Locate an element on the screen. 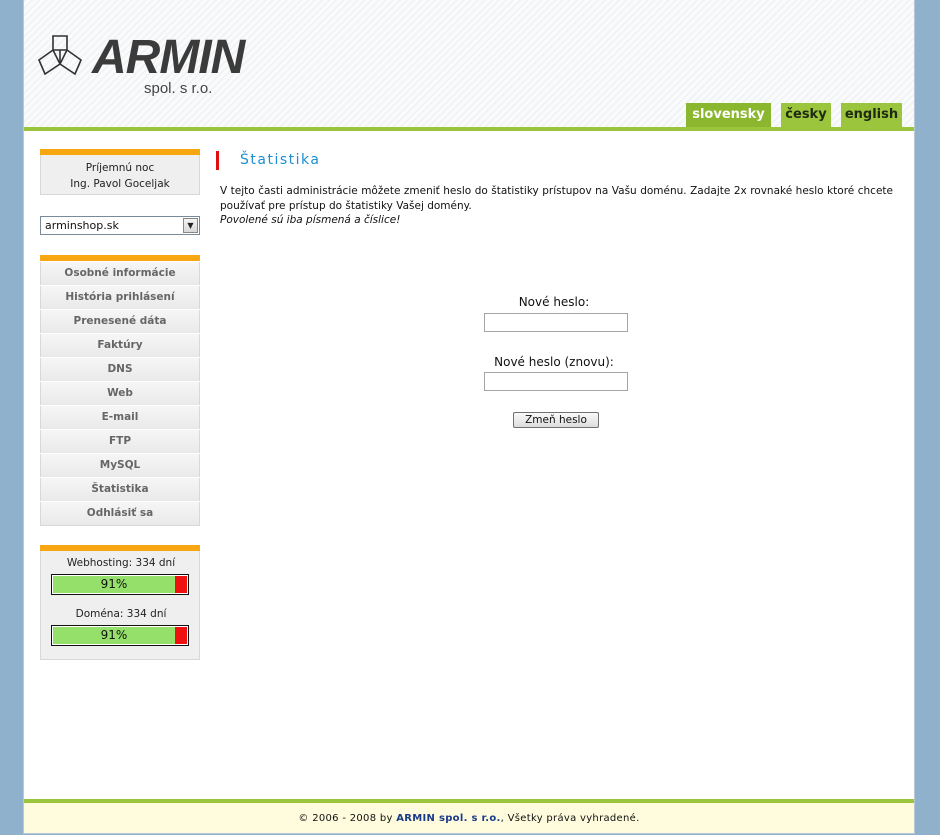 The image size is (940, 835). domain-label: Doména: 334 dní is located at coordinates (121, 614).